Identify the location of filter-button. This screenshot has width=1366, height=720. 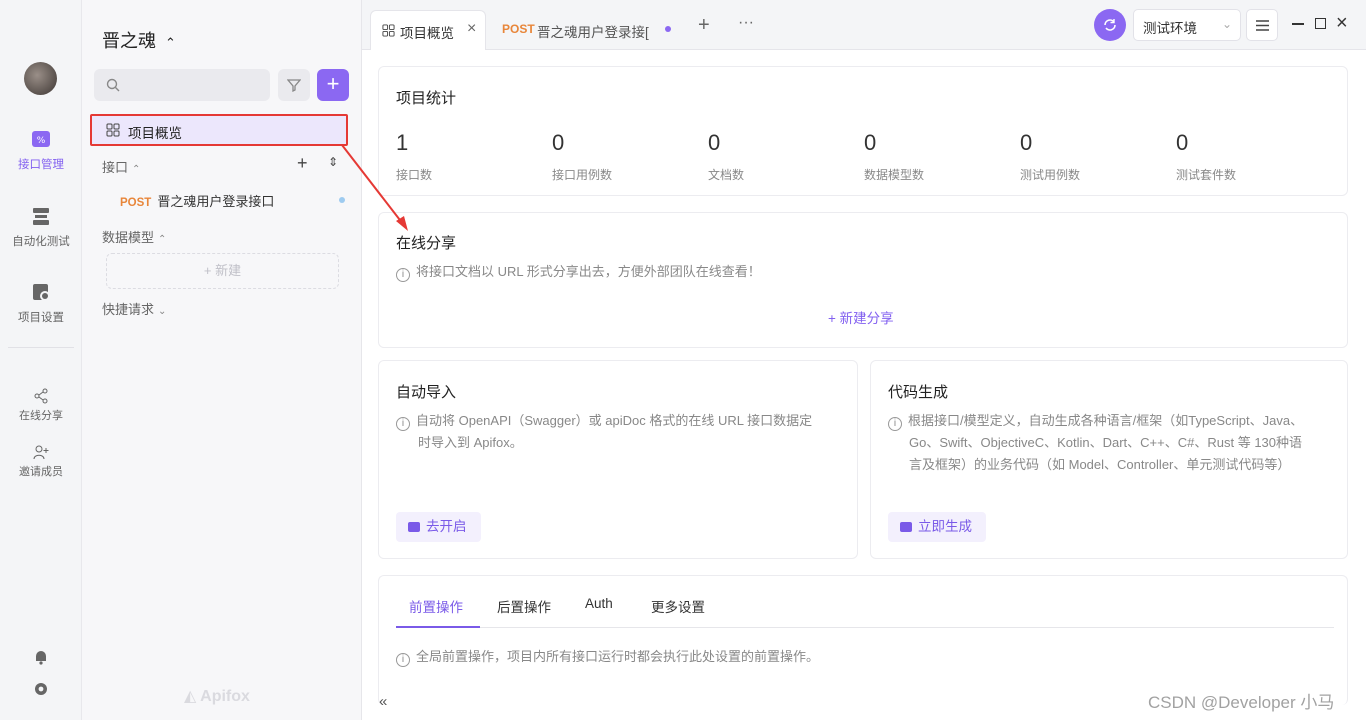
(294, 85).